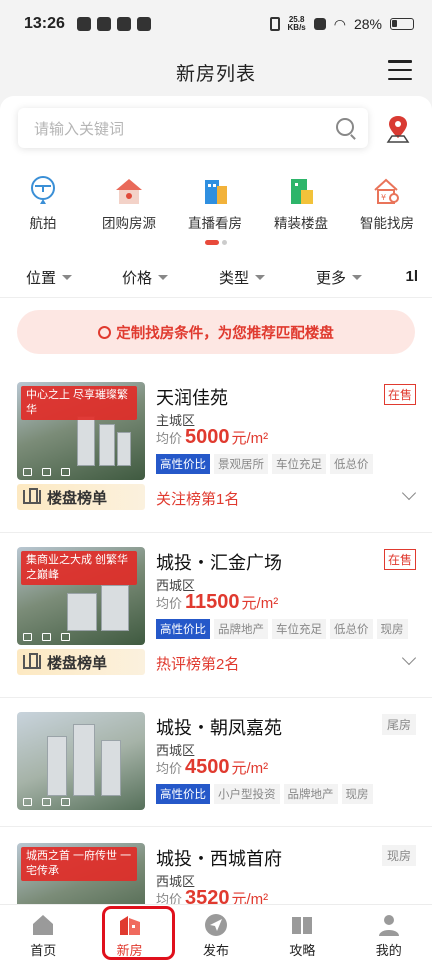 This screenshot has width=432, height=964. I want to click on category-group-buy: 团购房源, so click(129, 206).